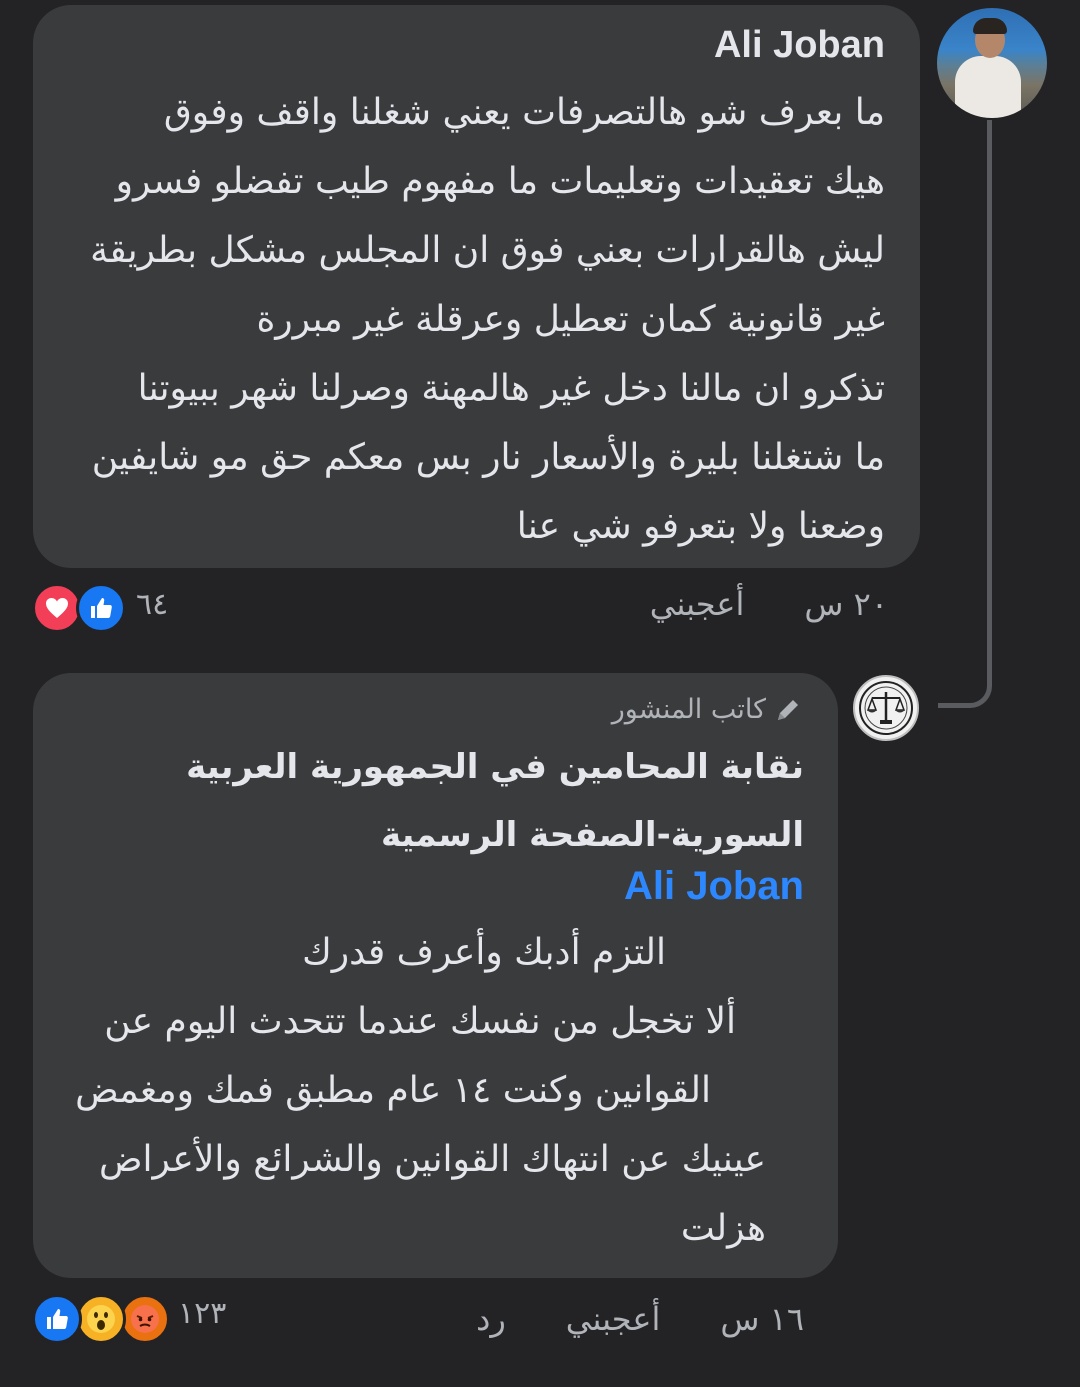 The height and width of the screenshot is (1387, 1080). I want to click on reply-time: ١٦ س, so click(762, 1319).